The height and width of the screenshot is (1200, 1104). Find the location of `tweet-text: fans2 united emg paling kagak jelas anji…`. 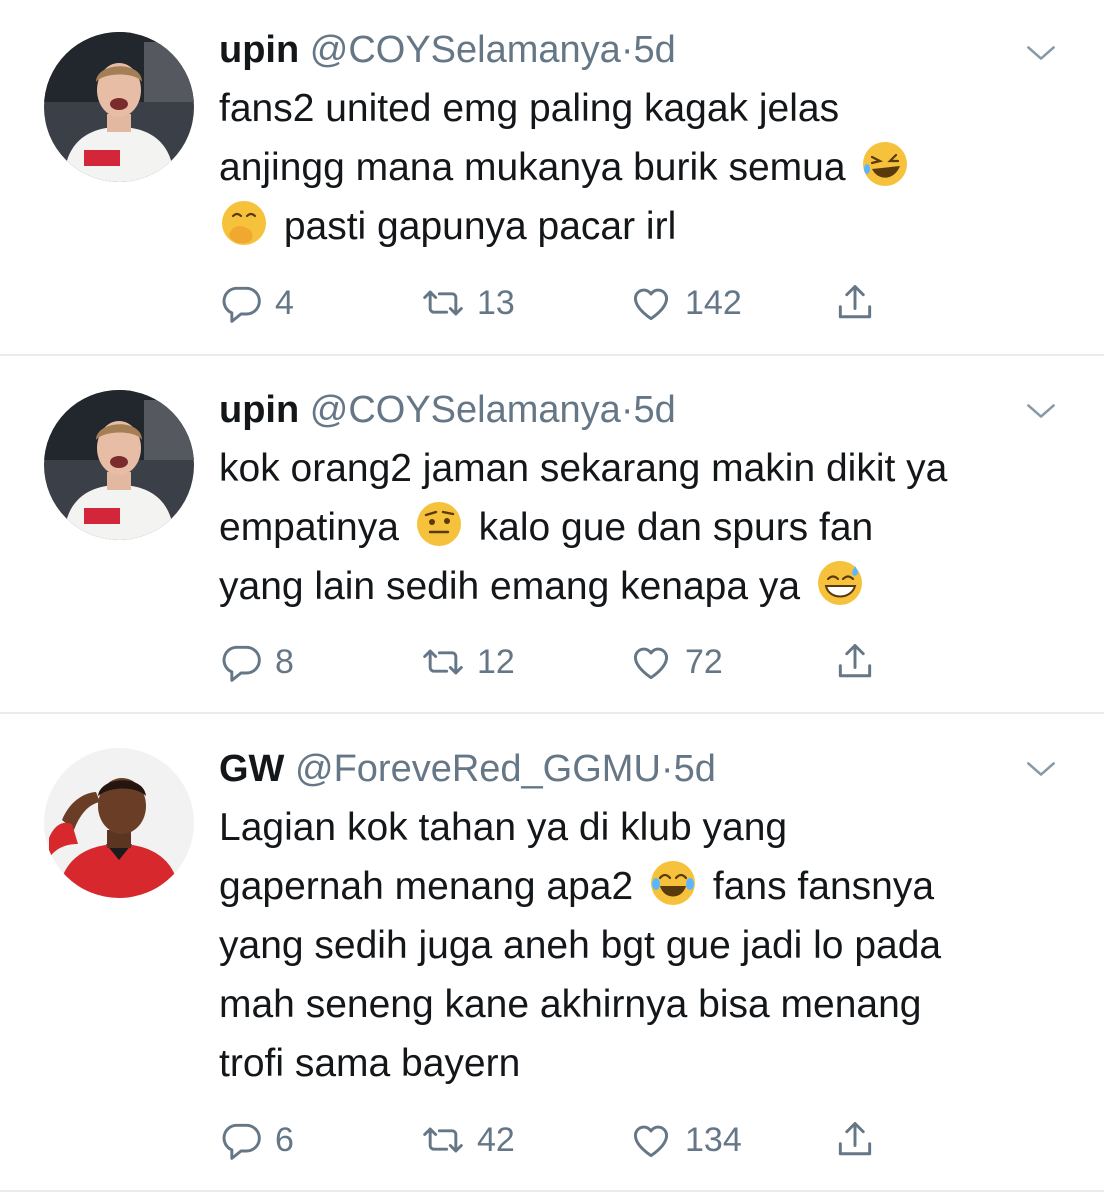

tweet-text: fans2 united emg paling kagak jelas anji… is located at coordinates (649, 167).